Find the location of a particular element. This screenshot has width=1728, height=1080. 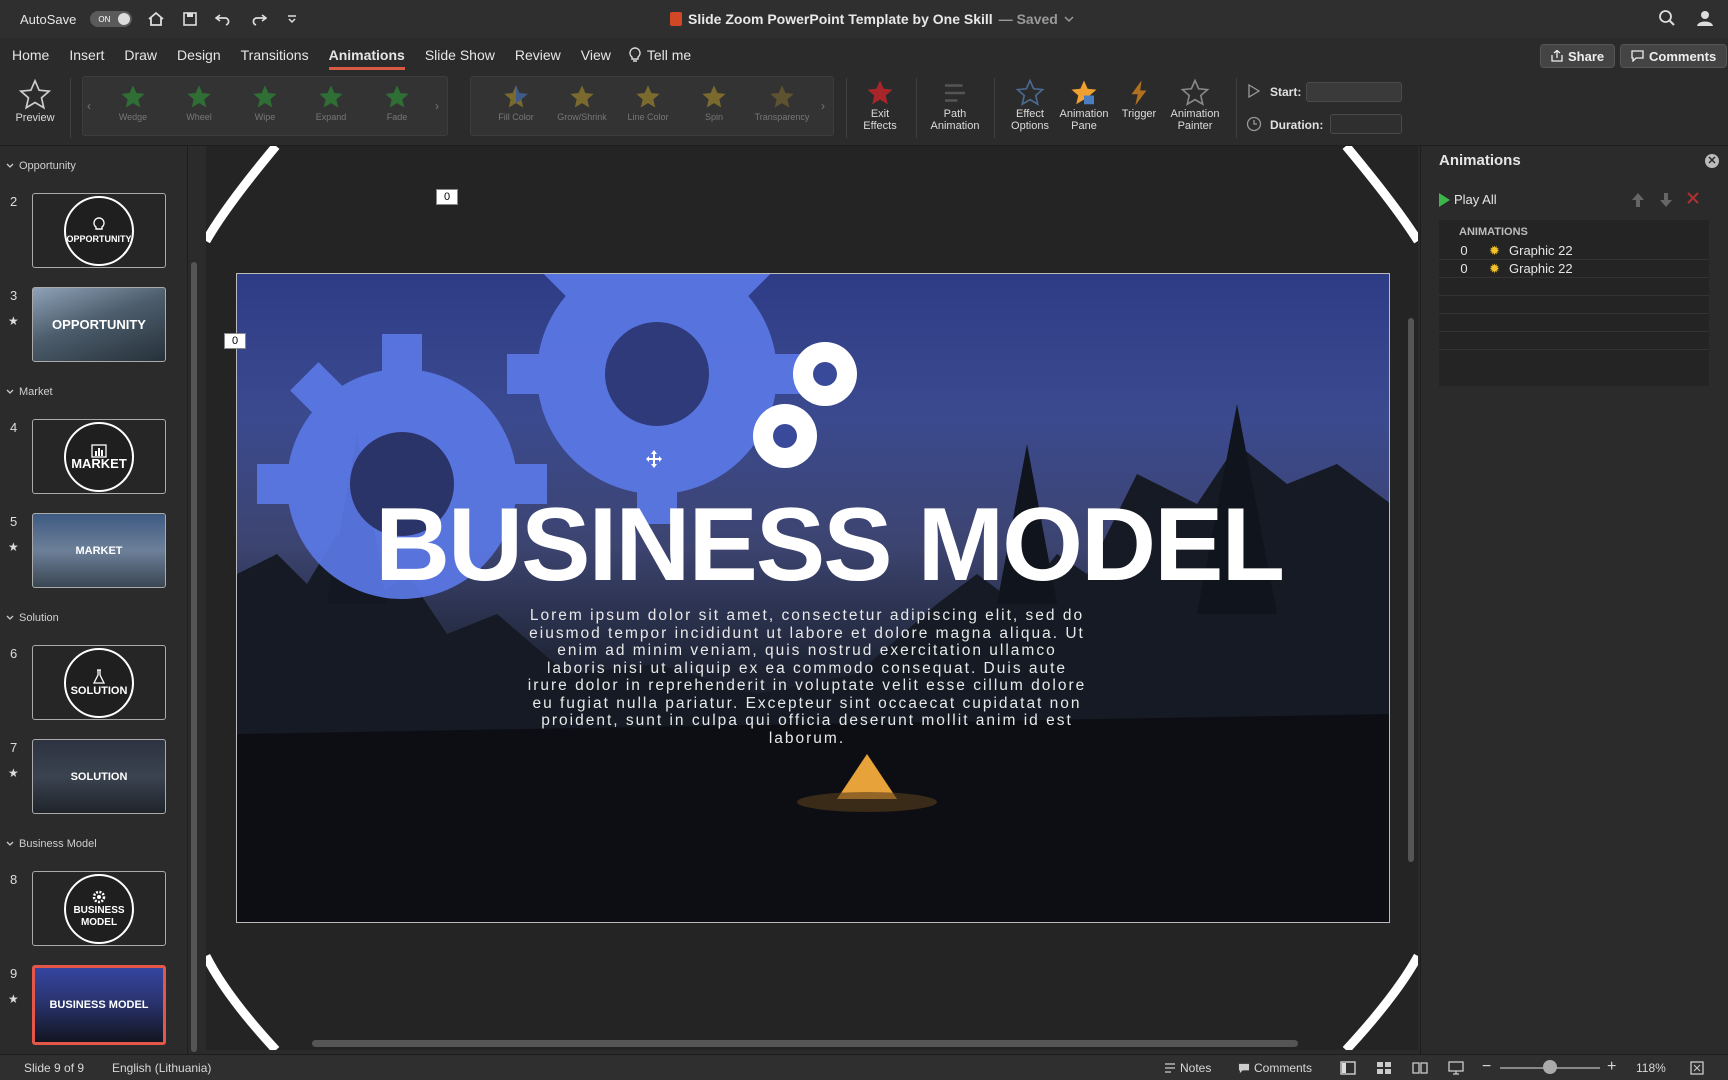

animation-painter-button: Animation Painter is located at coordinates (1195, 105).